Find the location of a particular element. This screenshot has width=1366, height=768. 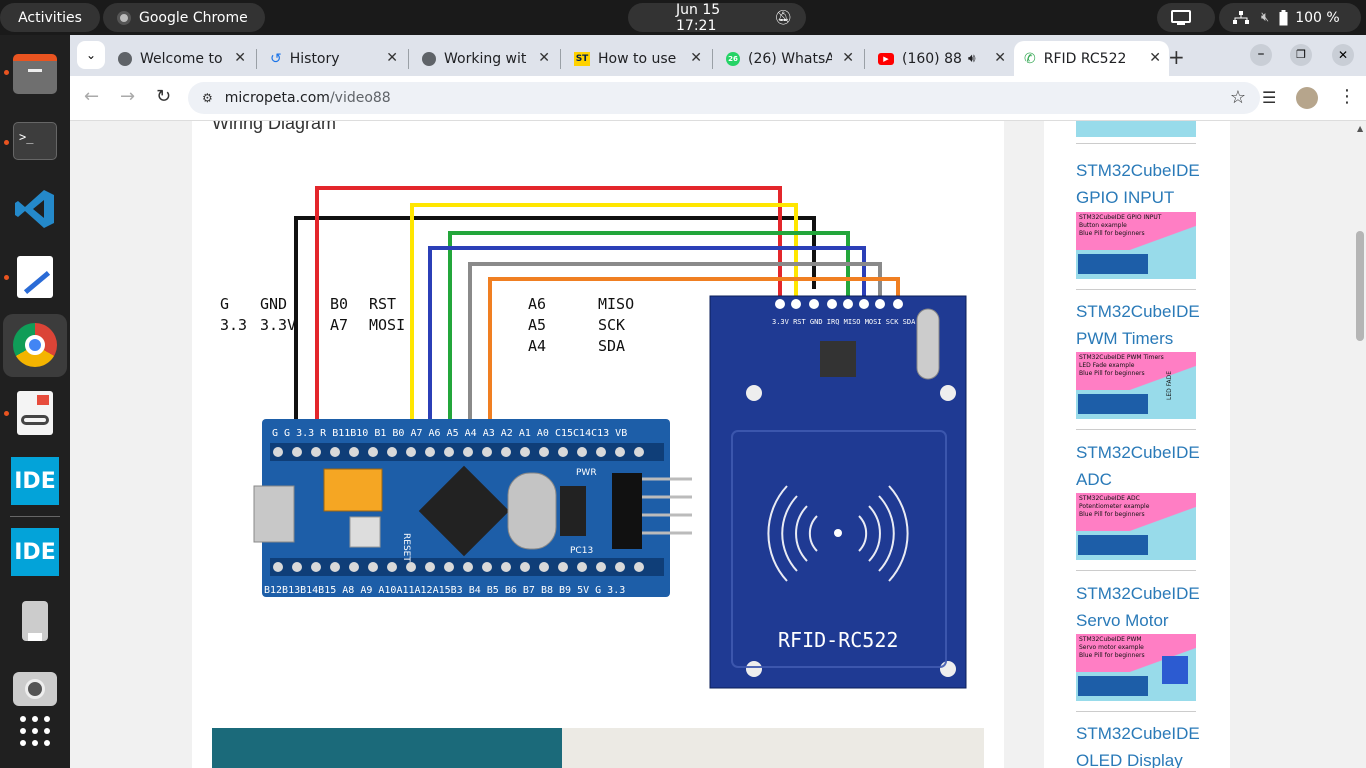

chrome-icon is located at coordinates (35, 345).